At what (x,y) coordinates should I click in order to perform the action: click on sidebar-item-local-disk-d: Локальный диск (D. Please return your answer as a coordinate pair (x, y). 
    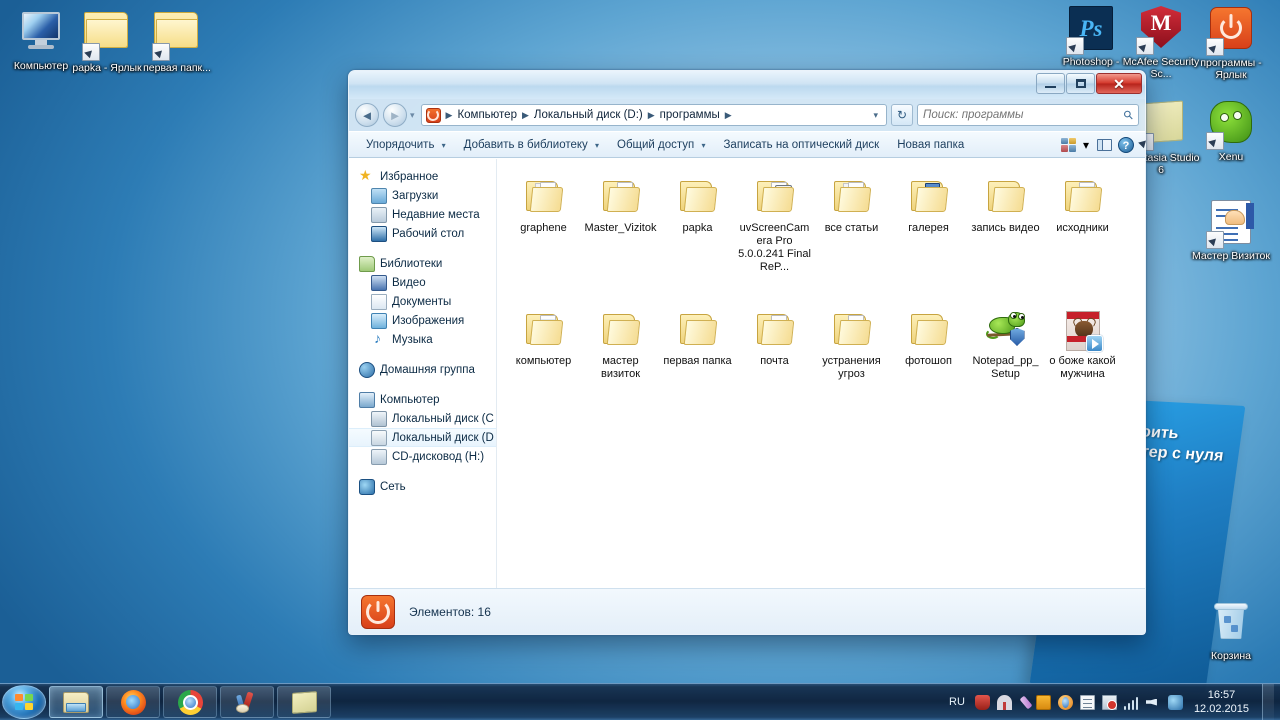
    Looking at the image, I should click on (422, 437).